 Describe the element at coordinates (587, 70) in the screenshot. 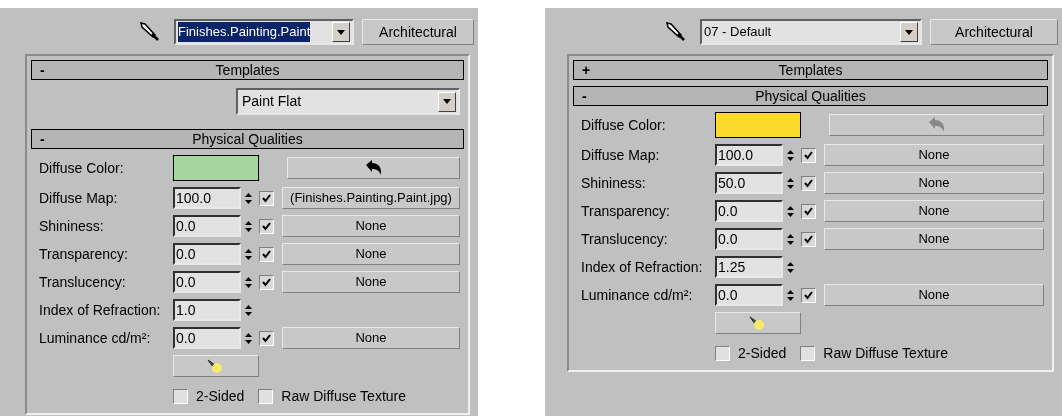

I see `rollout-toggle: +` at that location.